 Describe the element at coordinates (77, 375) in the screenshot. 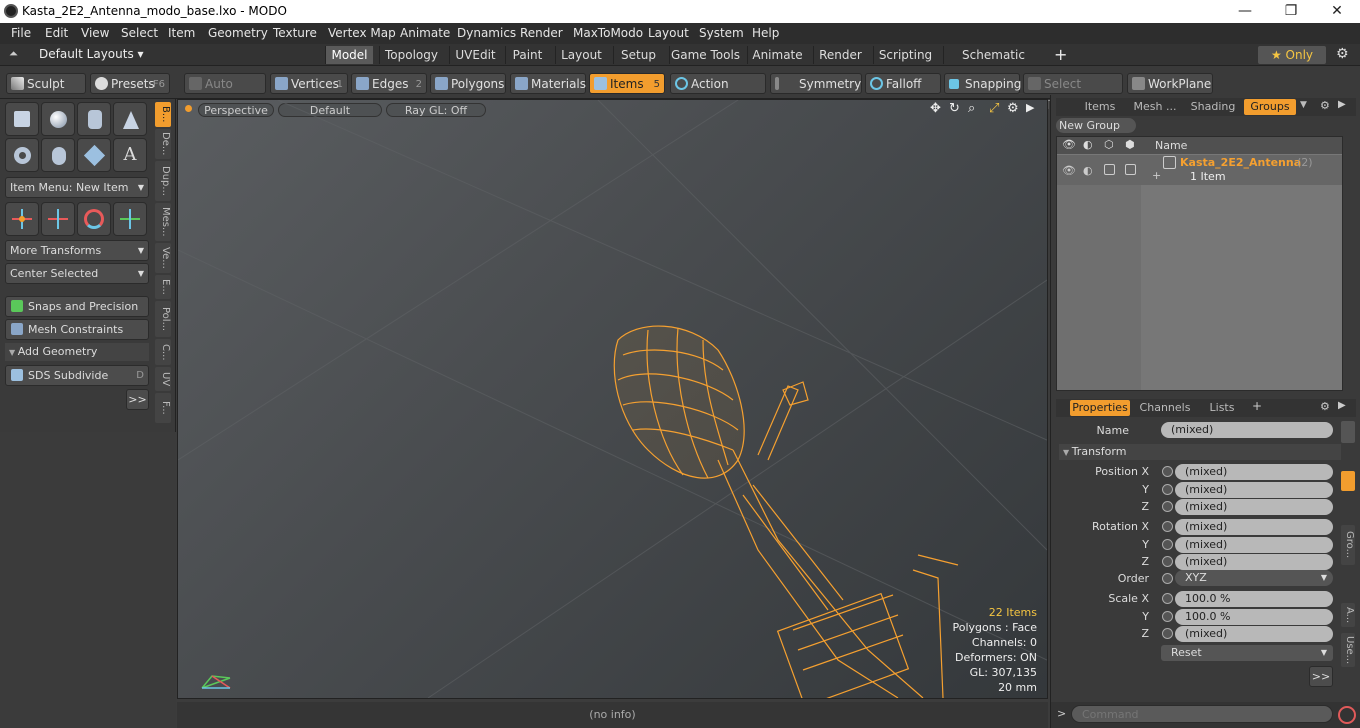

I see `sds-subdivide-button: SDS Subdivide D` at that location.